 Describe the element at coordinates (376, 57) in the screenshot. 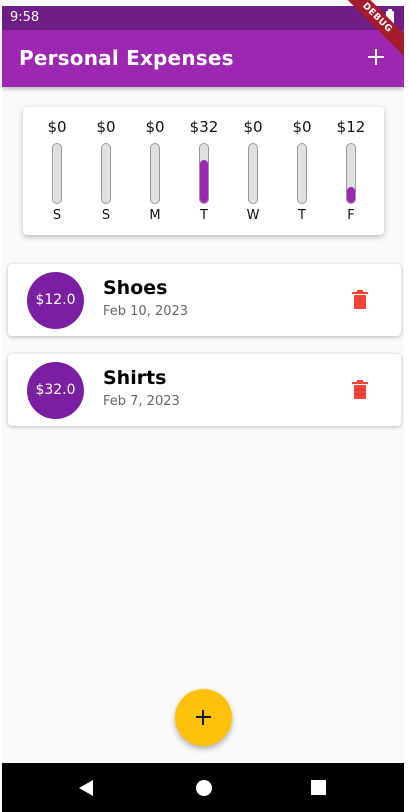

I see `add-transaction-button` at that location.